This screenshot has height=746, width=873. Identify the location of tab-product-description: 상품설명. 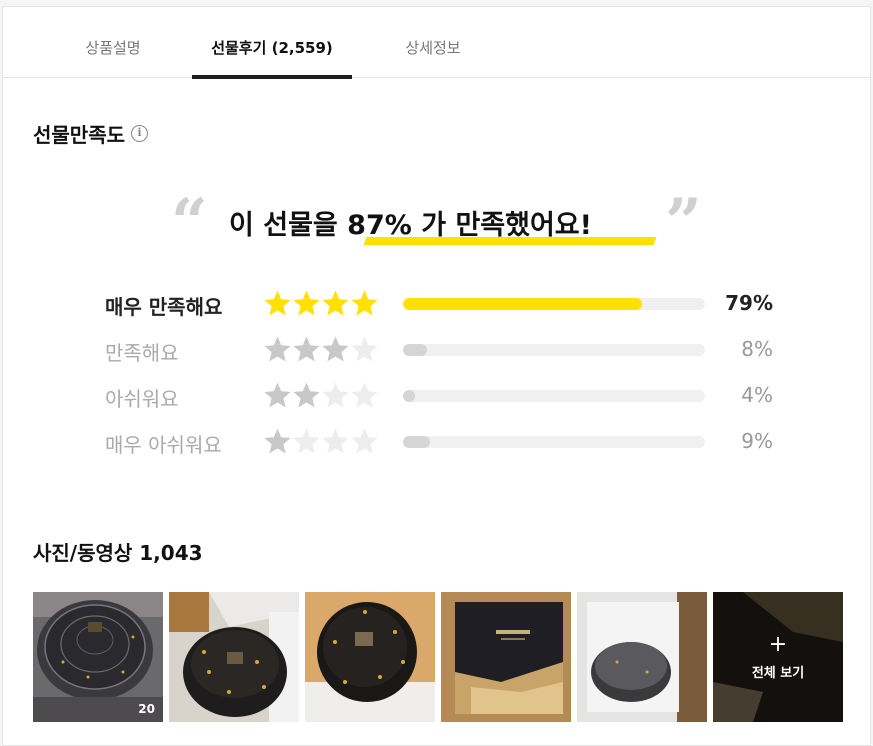
(113, 42).